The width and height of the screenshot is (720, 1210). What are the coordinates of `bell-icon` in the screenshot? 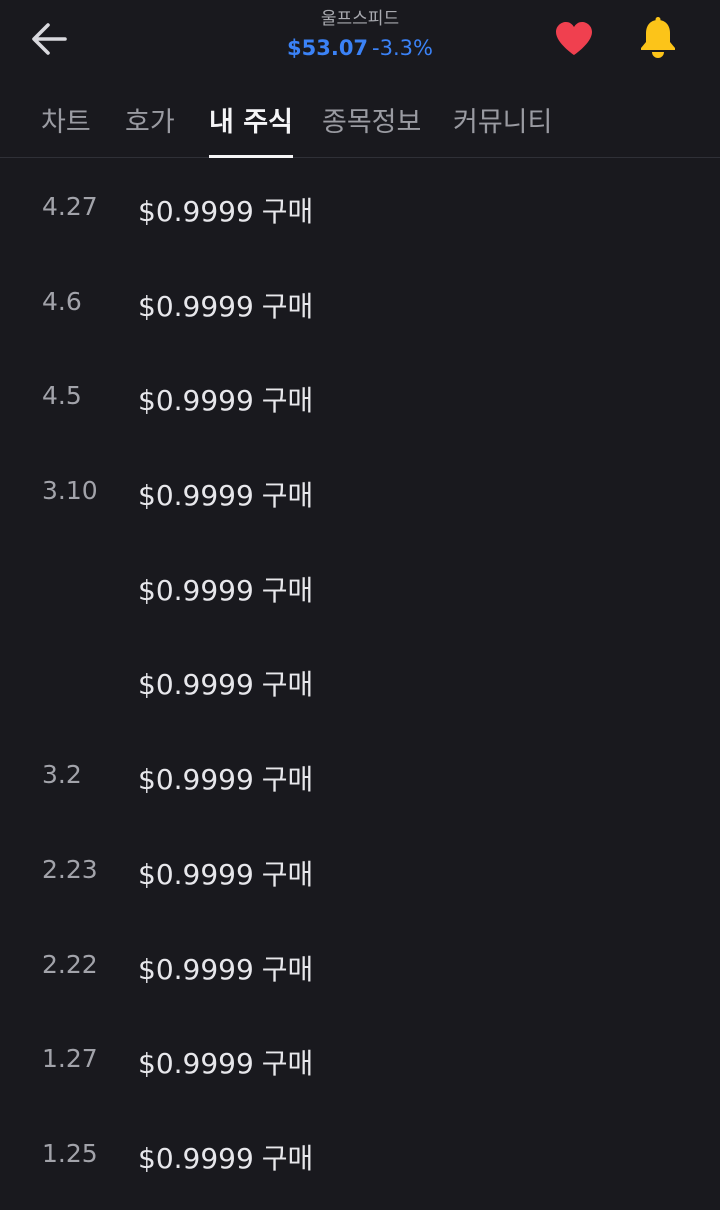 It's located at (658, 37).